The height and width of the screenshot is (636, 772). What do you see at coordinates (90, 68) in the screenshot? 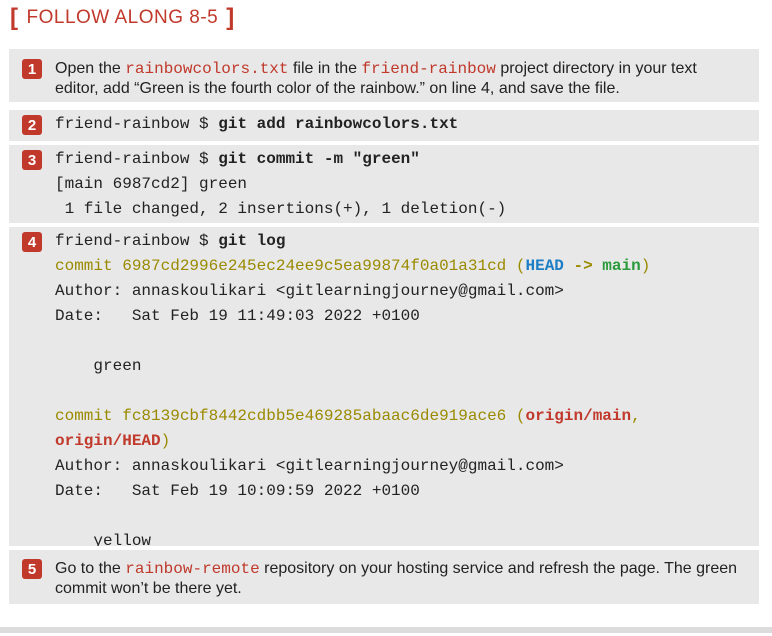
I see `text-fragment: Open the` at bounding box center [90, 68].